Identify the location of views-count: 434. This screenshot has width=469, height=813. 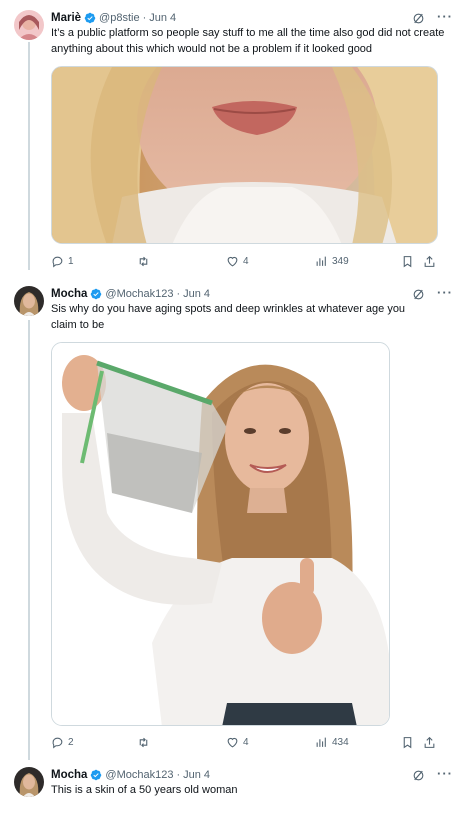
(340, 742).